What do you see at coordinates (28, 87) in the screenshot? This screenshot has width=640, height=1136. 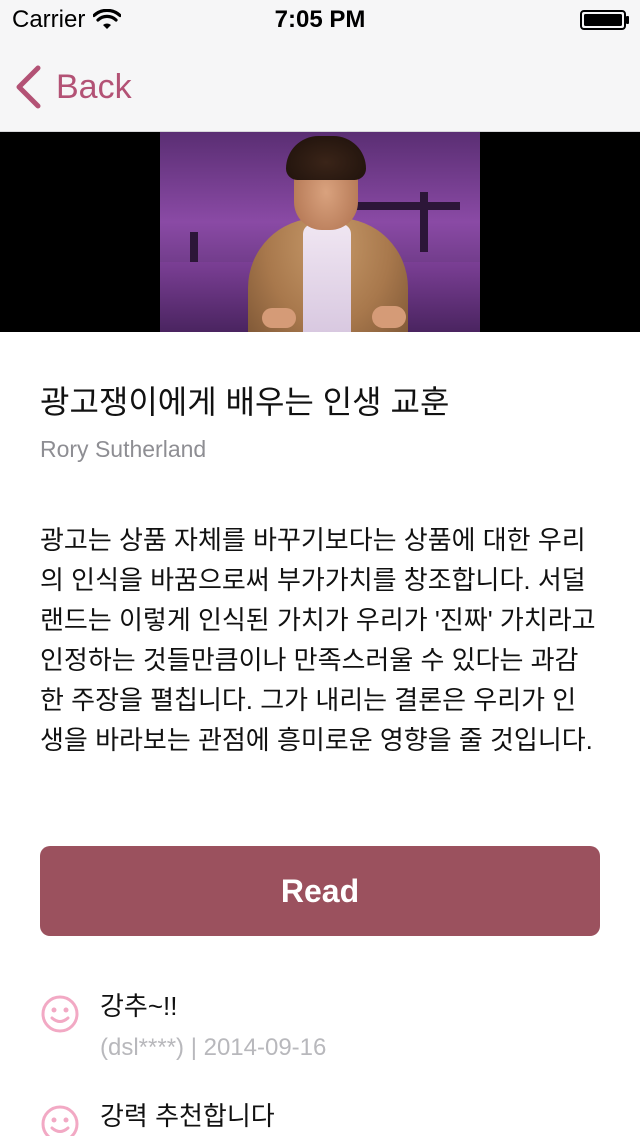 I see `chevron-left-icon` at bounding box center [28, 87].